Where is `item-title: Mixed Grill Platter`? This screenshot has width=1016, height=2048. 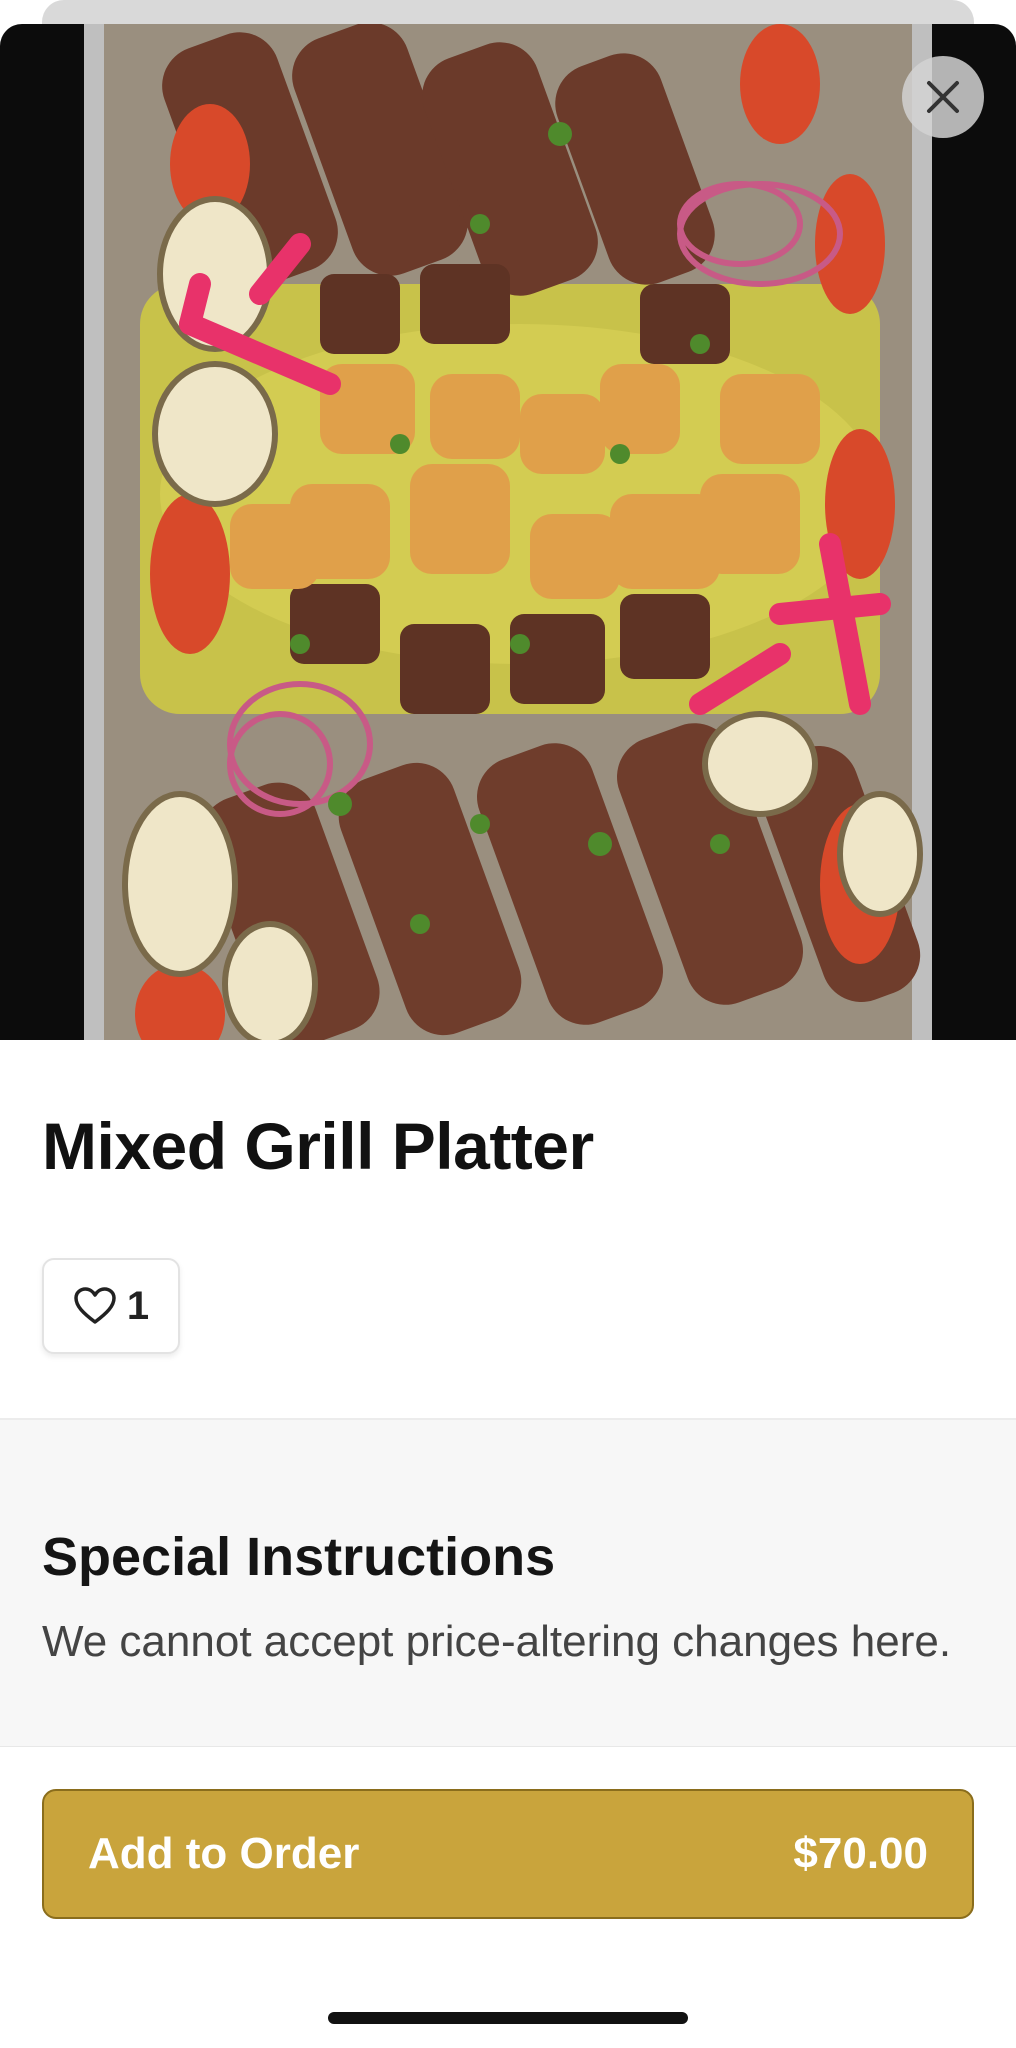
item-title: Mixed Grill Platter is located at coordinates (318, 1146).